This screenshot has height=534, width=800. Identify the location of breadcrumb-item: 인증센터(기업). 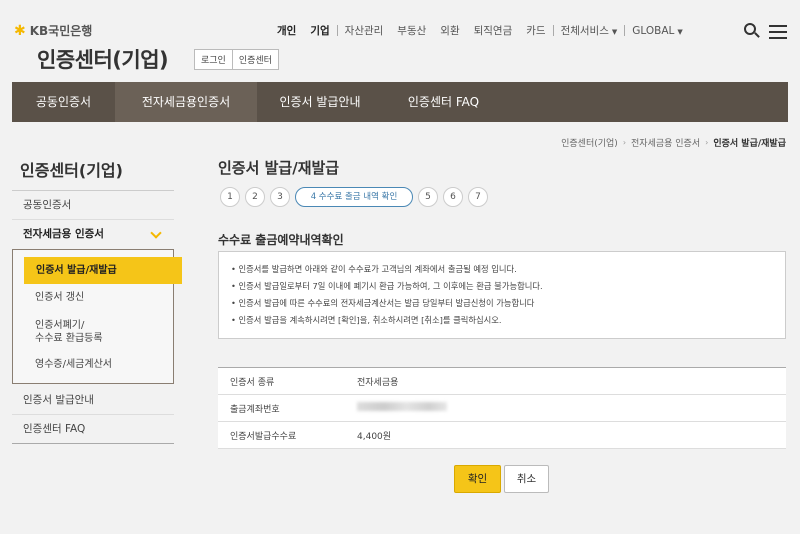
(589, 142).